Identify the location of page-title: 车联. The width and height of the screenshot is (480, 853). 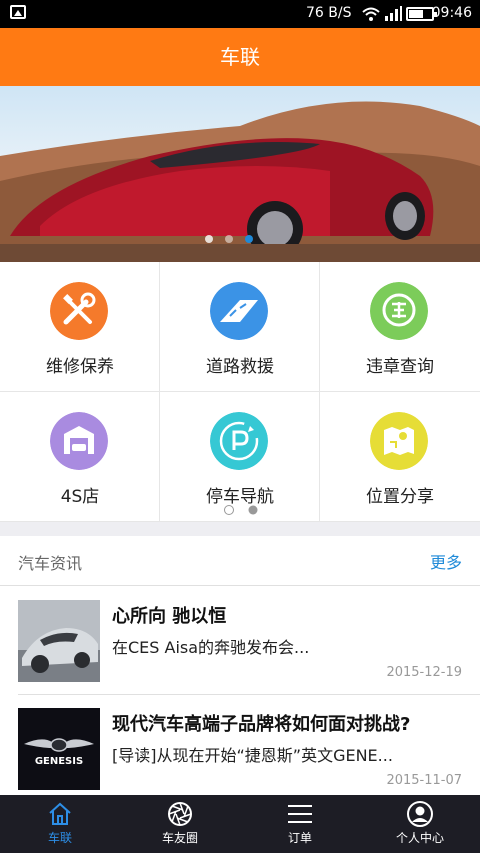
(240, 57).